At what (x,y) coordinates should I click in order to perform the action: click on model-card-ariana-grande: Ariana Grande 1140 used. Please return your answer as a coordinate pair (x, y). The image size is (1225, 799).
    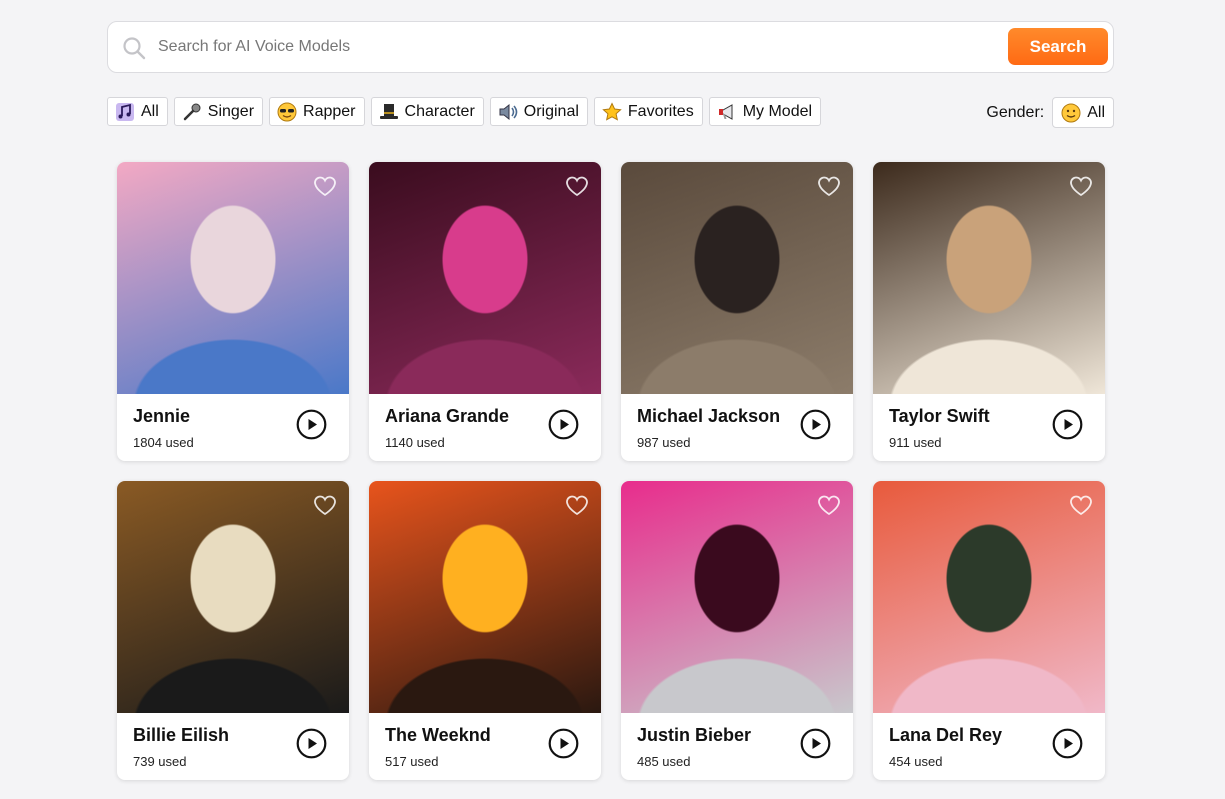
    Looking at the image, I should click on (485, 311).